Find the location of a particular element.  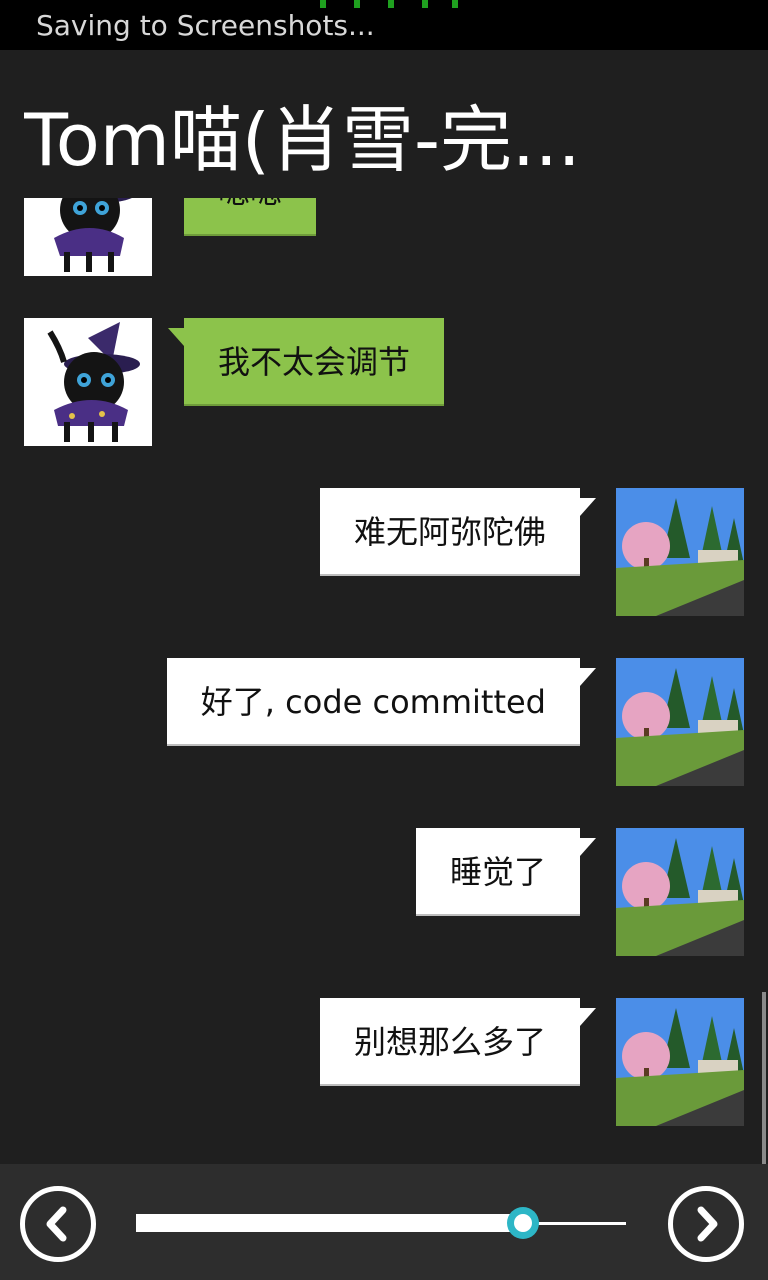

next-button is located at coordinates (706, 1224).